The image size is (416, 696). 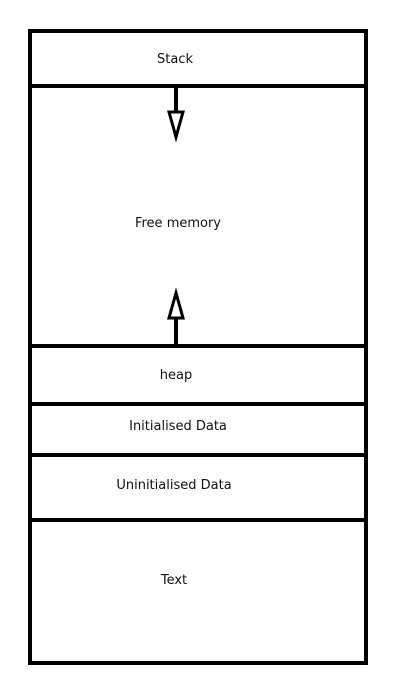 What do you see at coordinates (178, 223) in the screenshot?
I see `segment-label-free-memory: Free memory` at bounding box center [178, 223].